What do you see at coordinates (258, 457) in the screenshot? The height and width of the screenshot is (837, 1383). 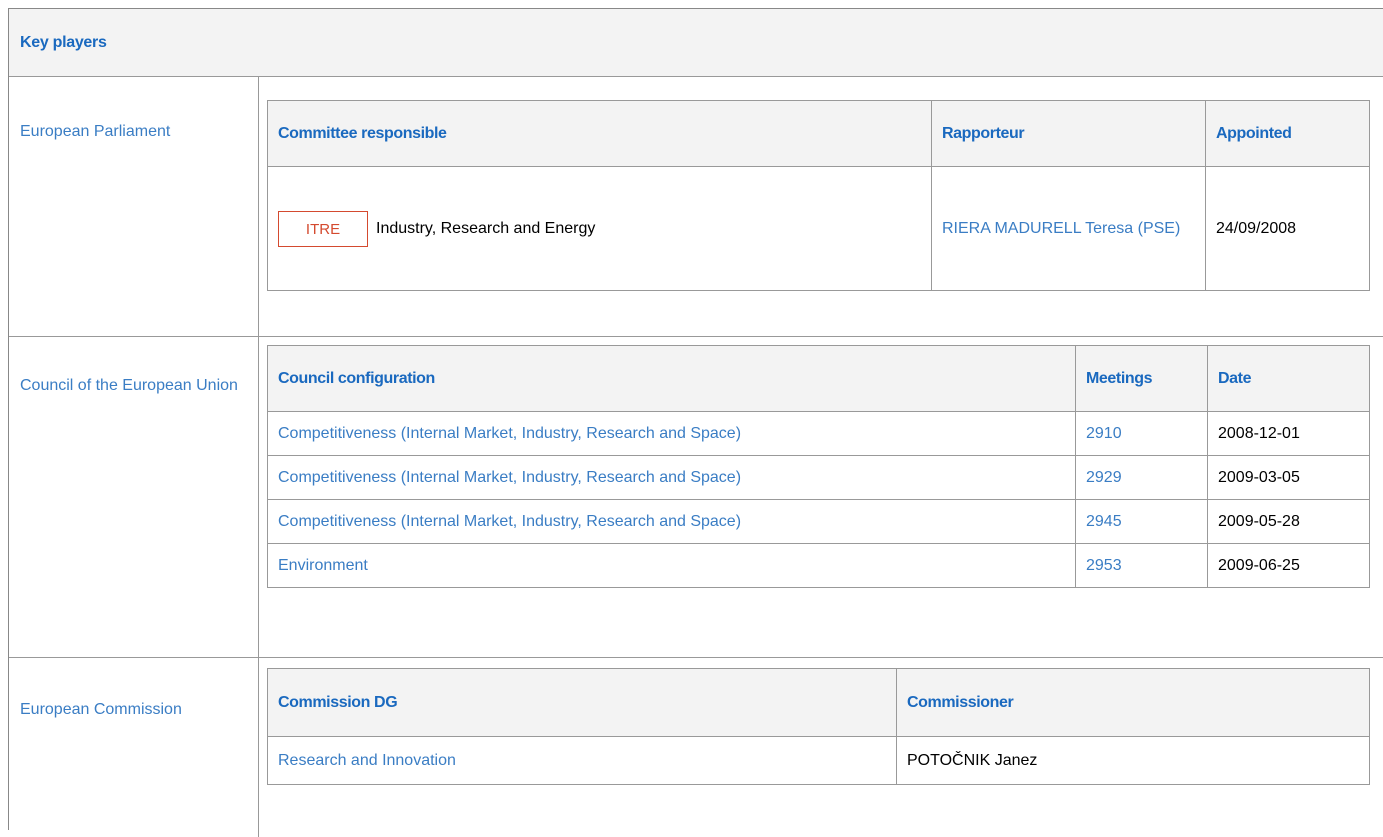 I see `column-divider` at bounding box center [258, 457].